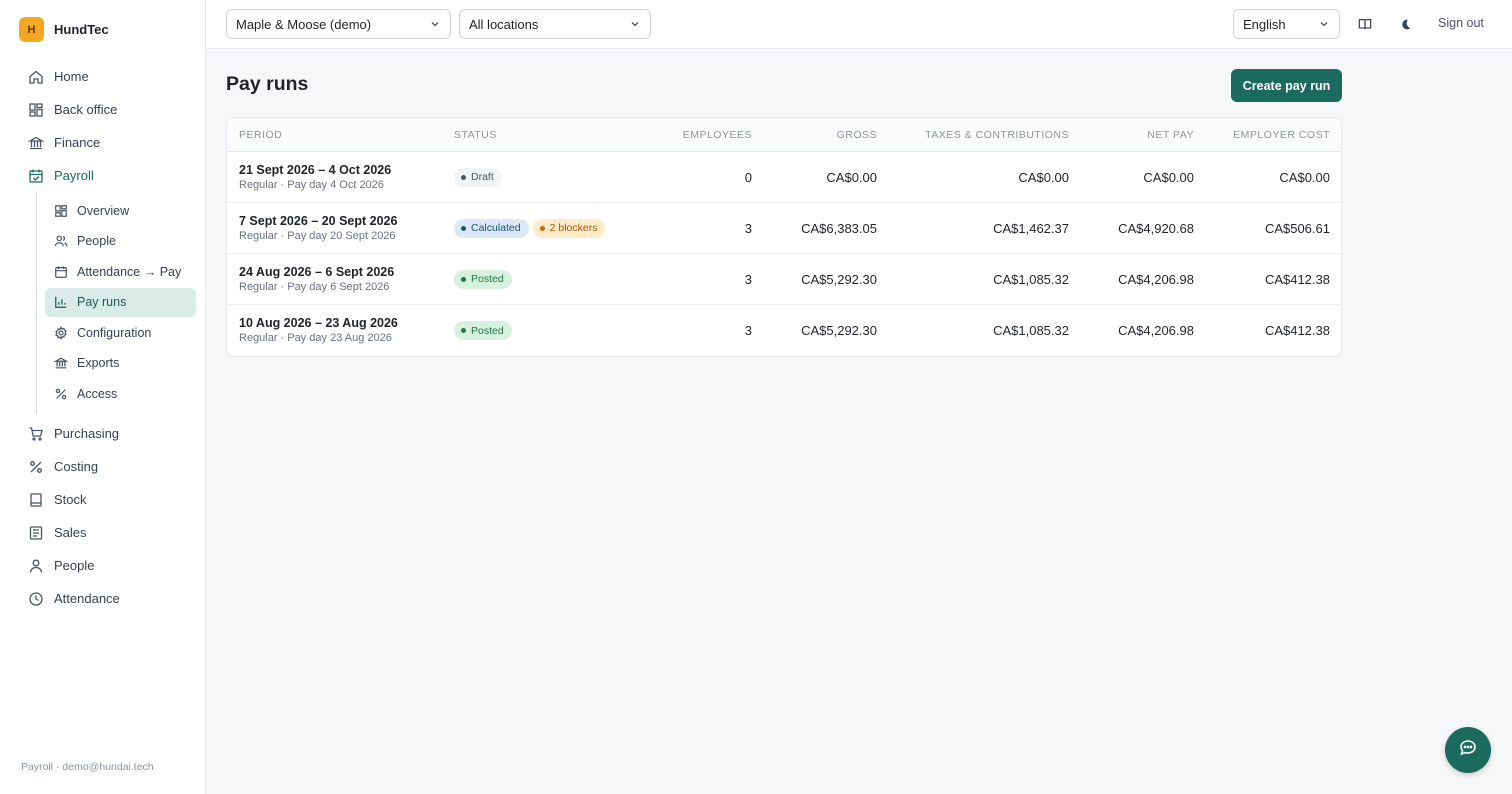  What do you see at coordinates (267, 84) in the screenshot?
I see `page-title: Pay runs` at bounding box center [267, 84].